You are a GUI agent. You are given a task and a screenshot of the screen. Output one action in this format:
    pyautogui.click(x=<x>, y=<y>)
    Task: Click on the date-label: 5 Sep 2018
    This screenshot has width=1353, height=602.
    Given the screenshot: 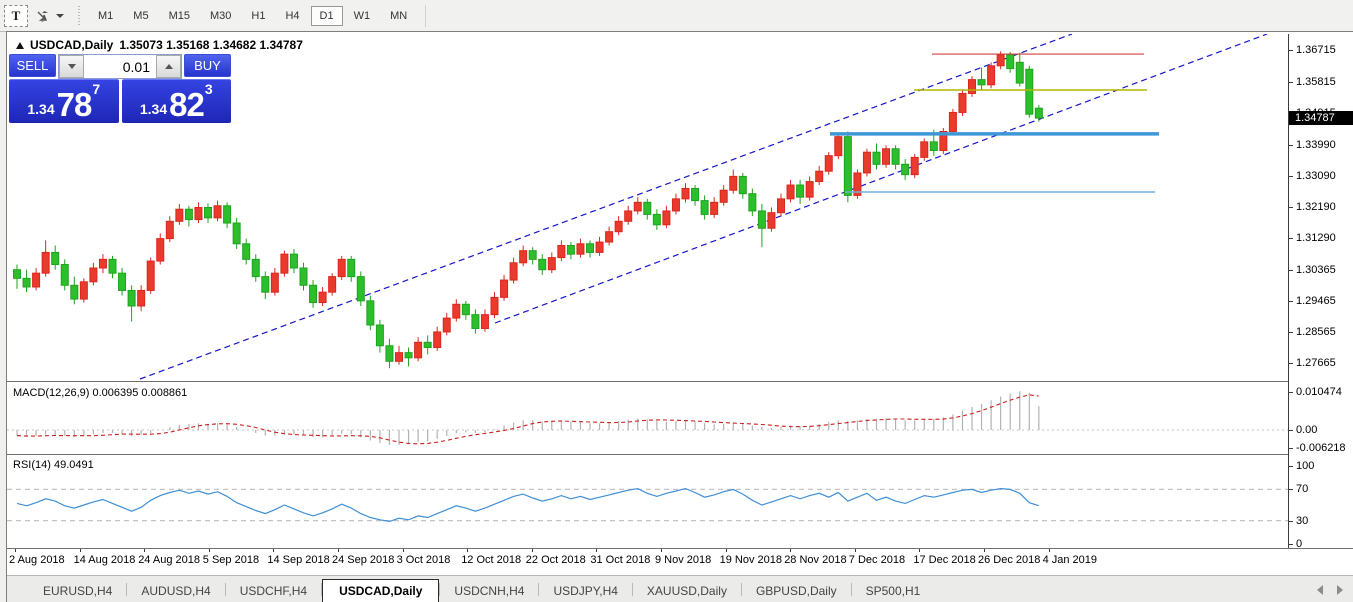 What is the action you would take?
    pyautogui.click(x=231, y=560)
    